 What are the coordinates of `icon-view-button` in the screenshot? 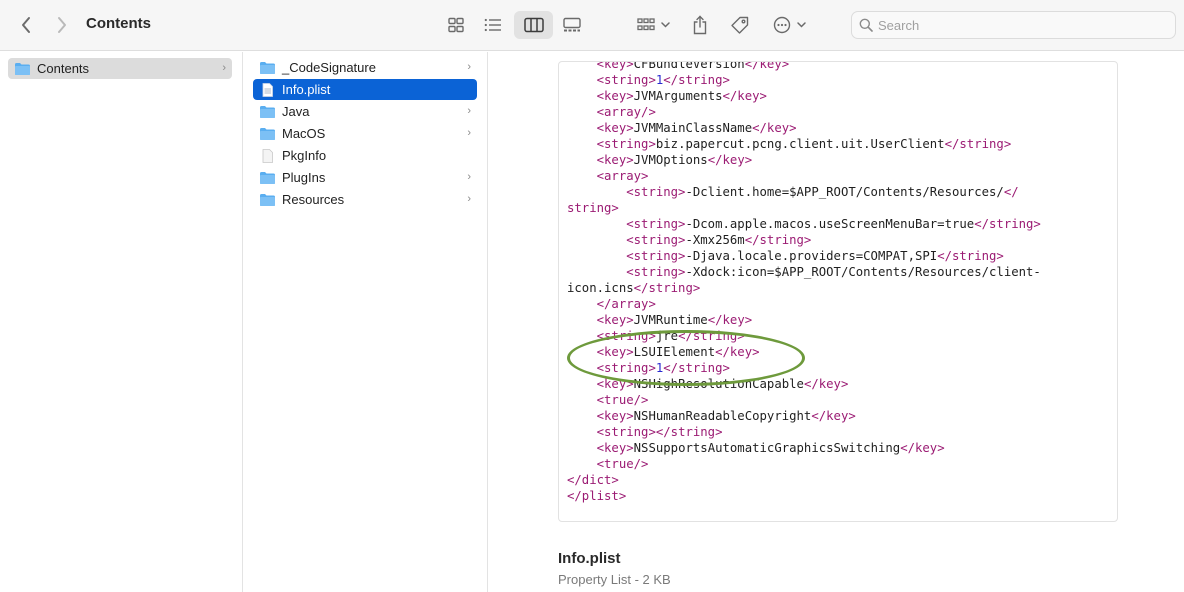 It's located at (456, 25).